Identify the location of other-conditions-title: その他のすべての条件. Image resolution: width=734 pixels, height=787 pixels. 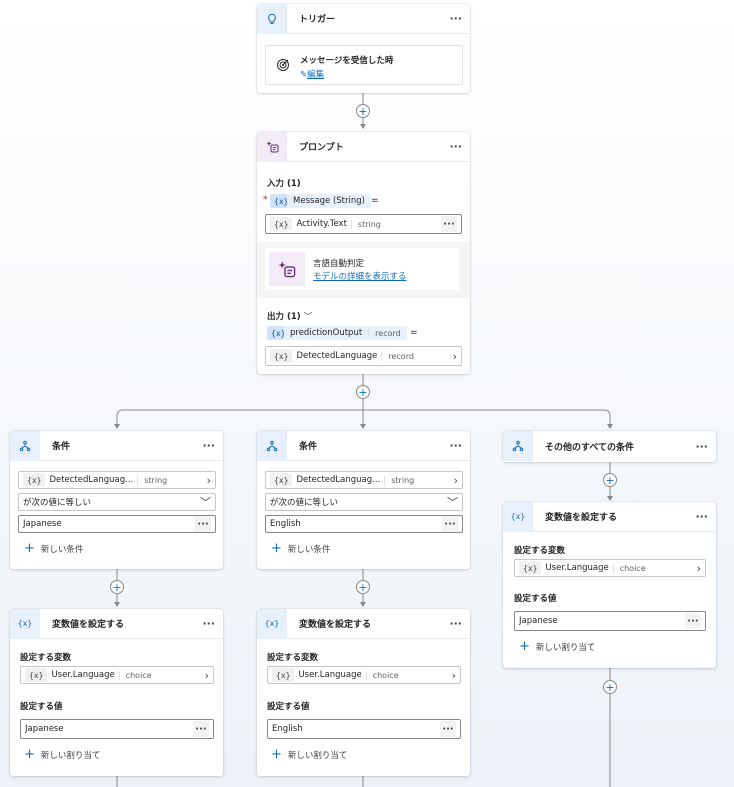
(590, 447).